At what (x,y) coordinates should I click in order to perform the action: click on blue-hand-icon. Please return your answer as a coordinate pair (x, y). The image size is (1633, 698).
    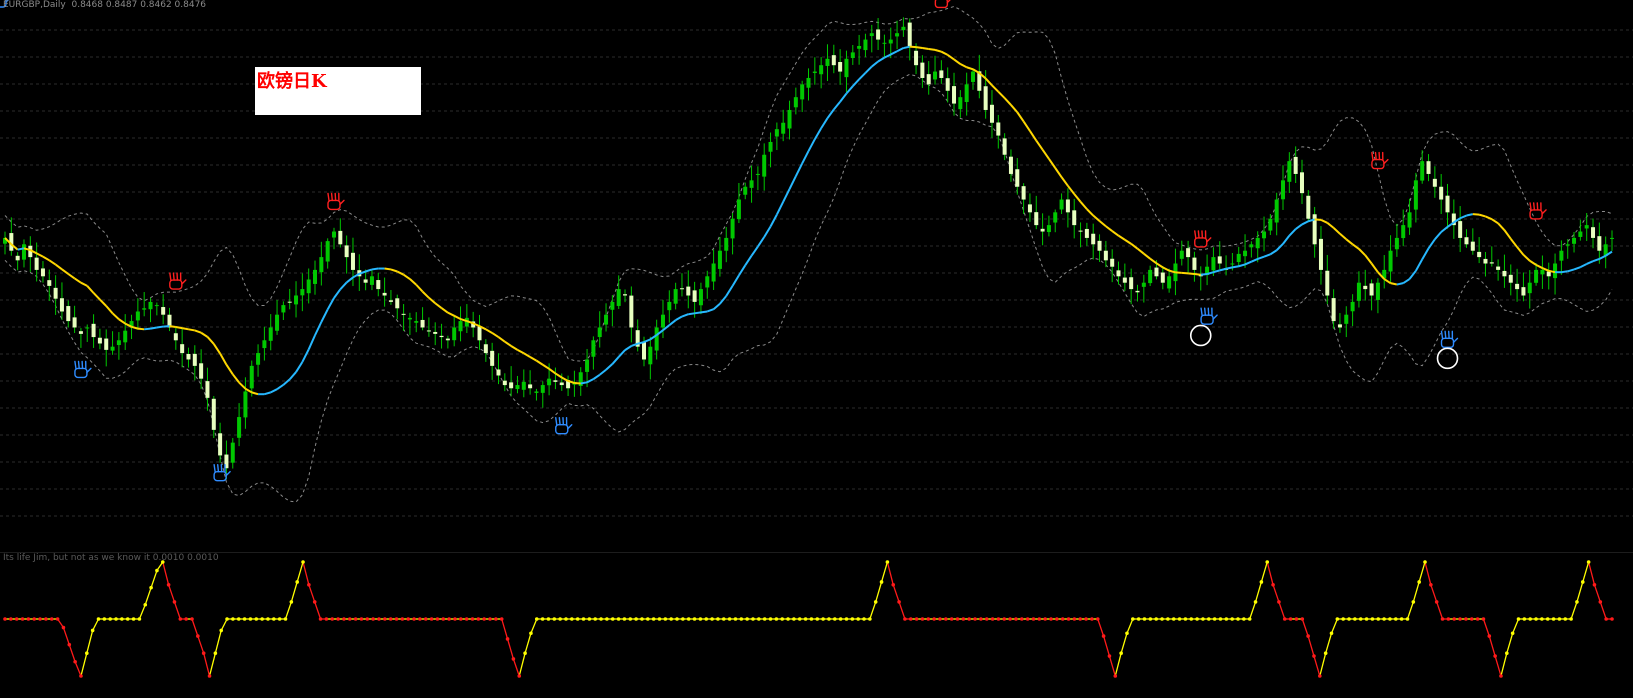
    Looking at the image, I should click on (83, 369).